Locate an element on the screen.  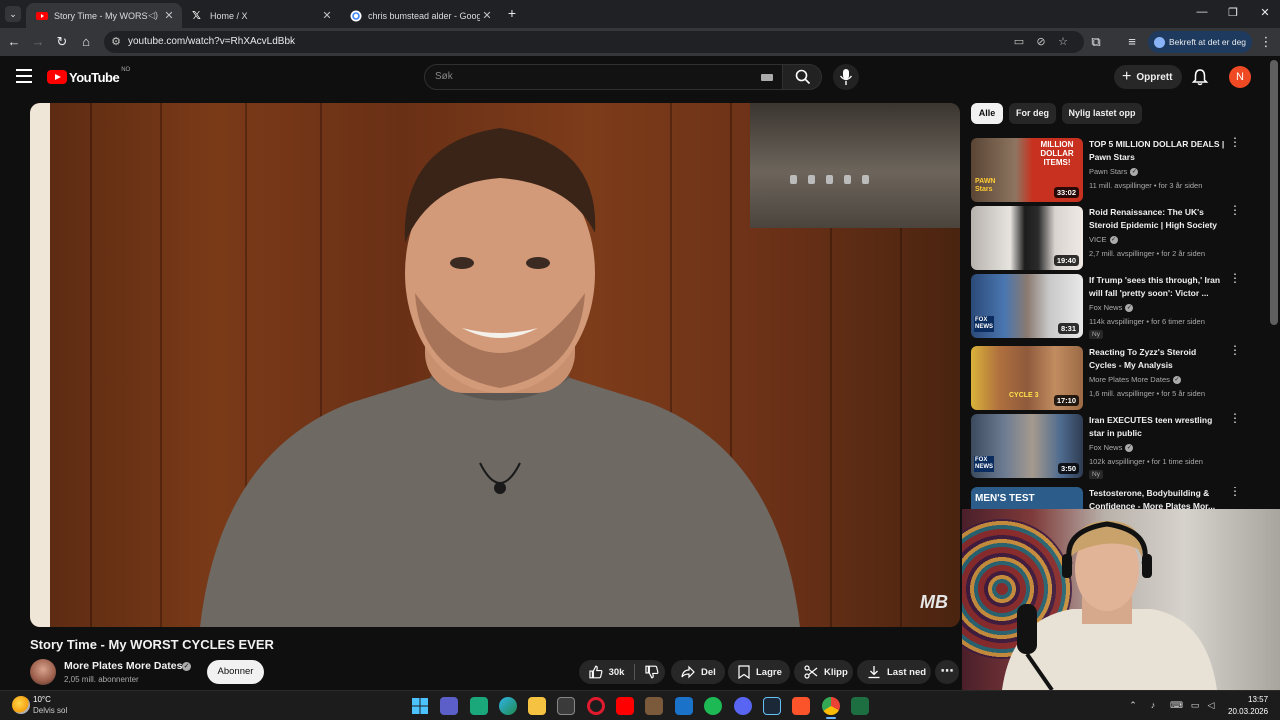
notifications-bell-icon is located at coordinates (1200, 77).